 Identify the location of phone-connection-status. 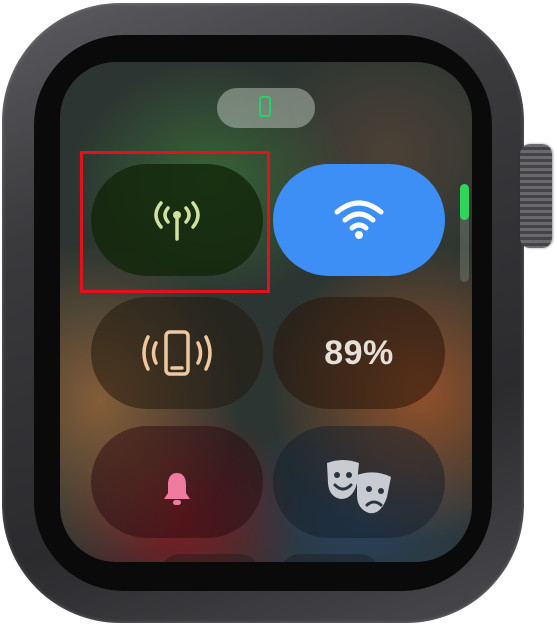
(266, 108).